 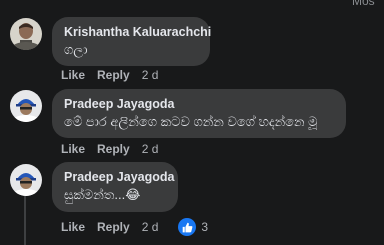 I want to click on comment-text: ගලා, so click(x=76, y=49).